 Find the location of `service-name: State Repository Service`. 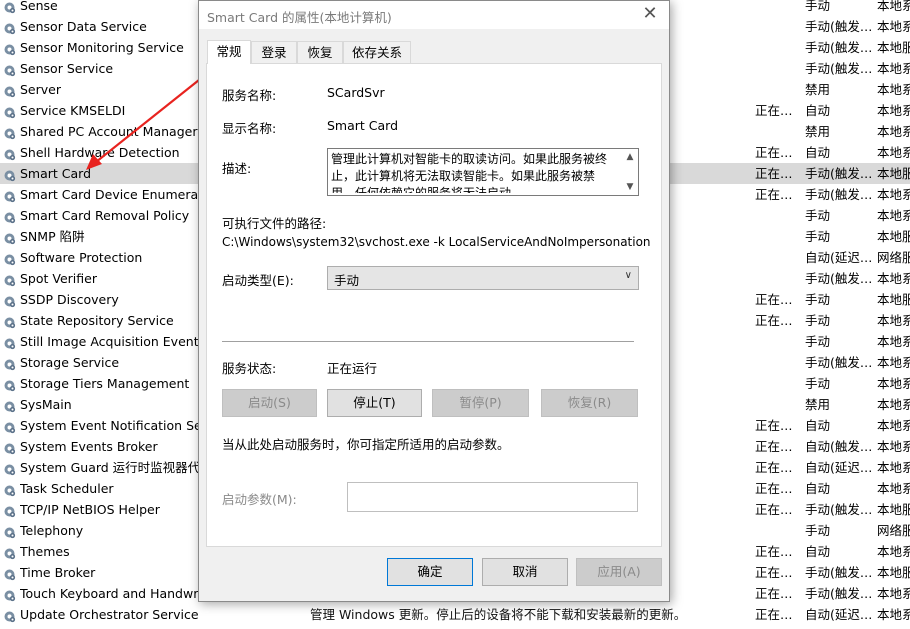

service-name: State Repository Service is located at coordinates (97, 320).